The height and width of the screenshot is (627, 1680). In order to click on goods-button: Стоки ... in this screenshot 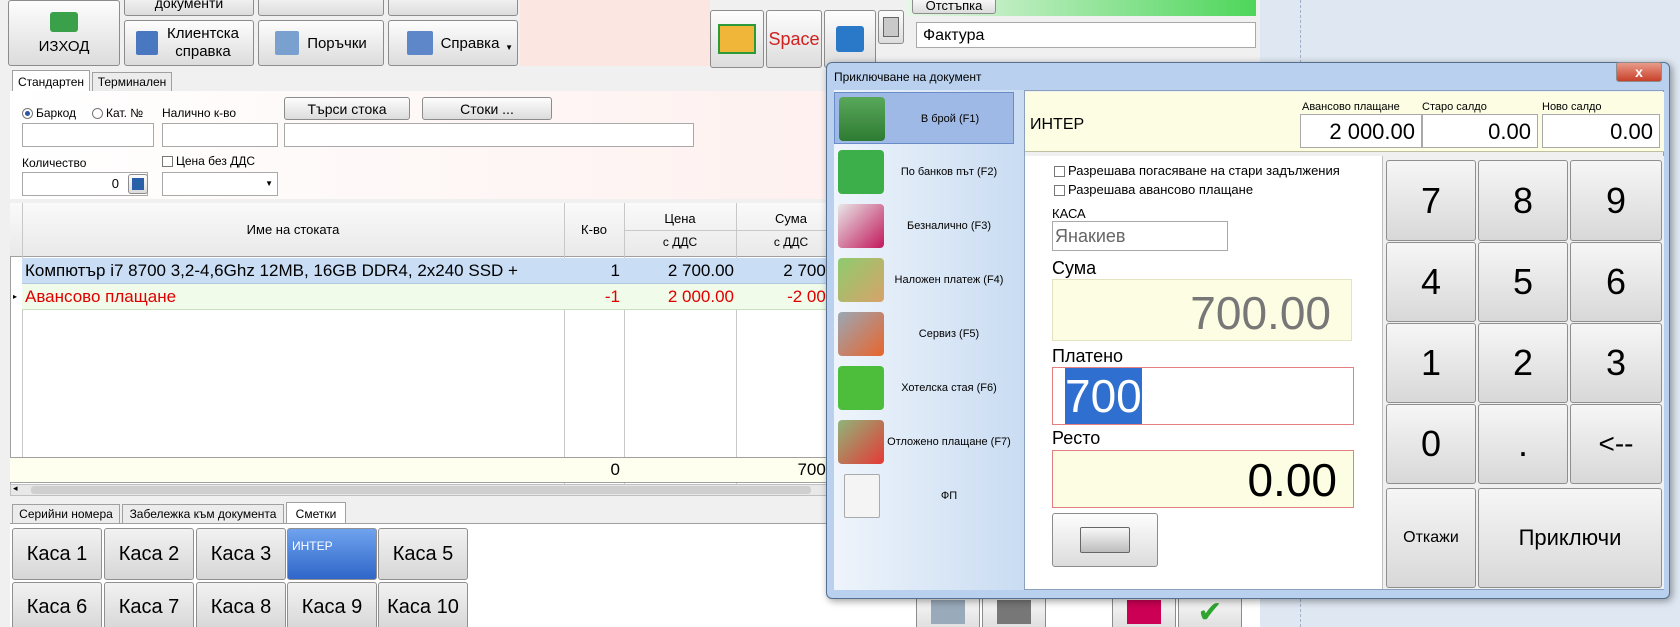, I will do `click(487, 108)`.